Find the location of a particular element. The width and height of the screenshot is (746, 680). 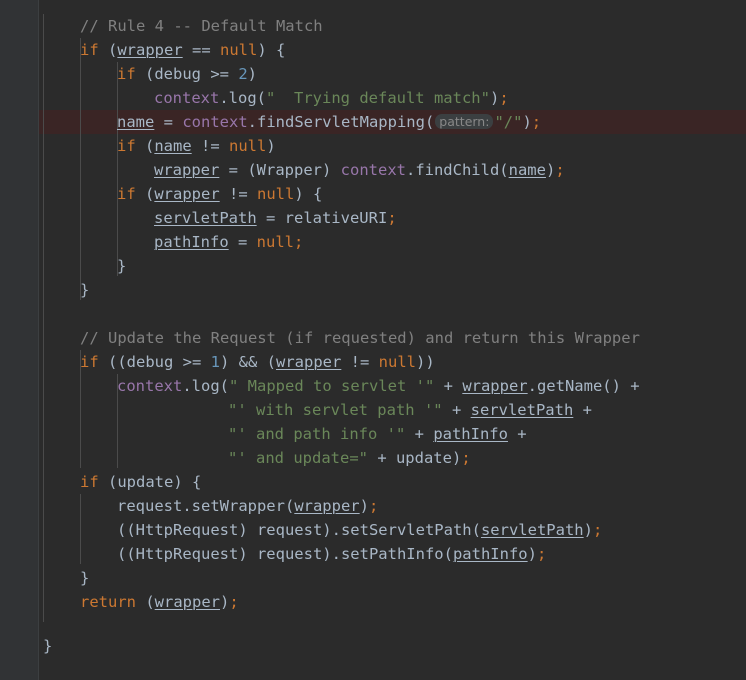

code-line: return (wrapper); is located at coordinates (159, 602).